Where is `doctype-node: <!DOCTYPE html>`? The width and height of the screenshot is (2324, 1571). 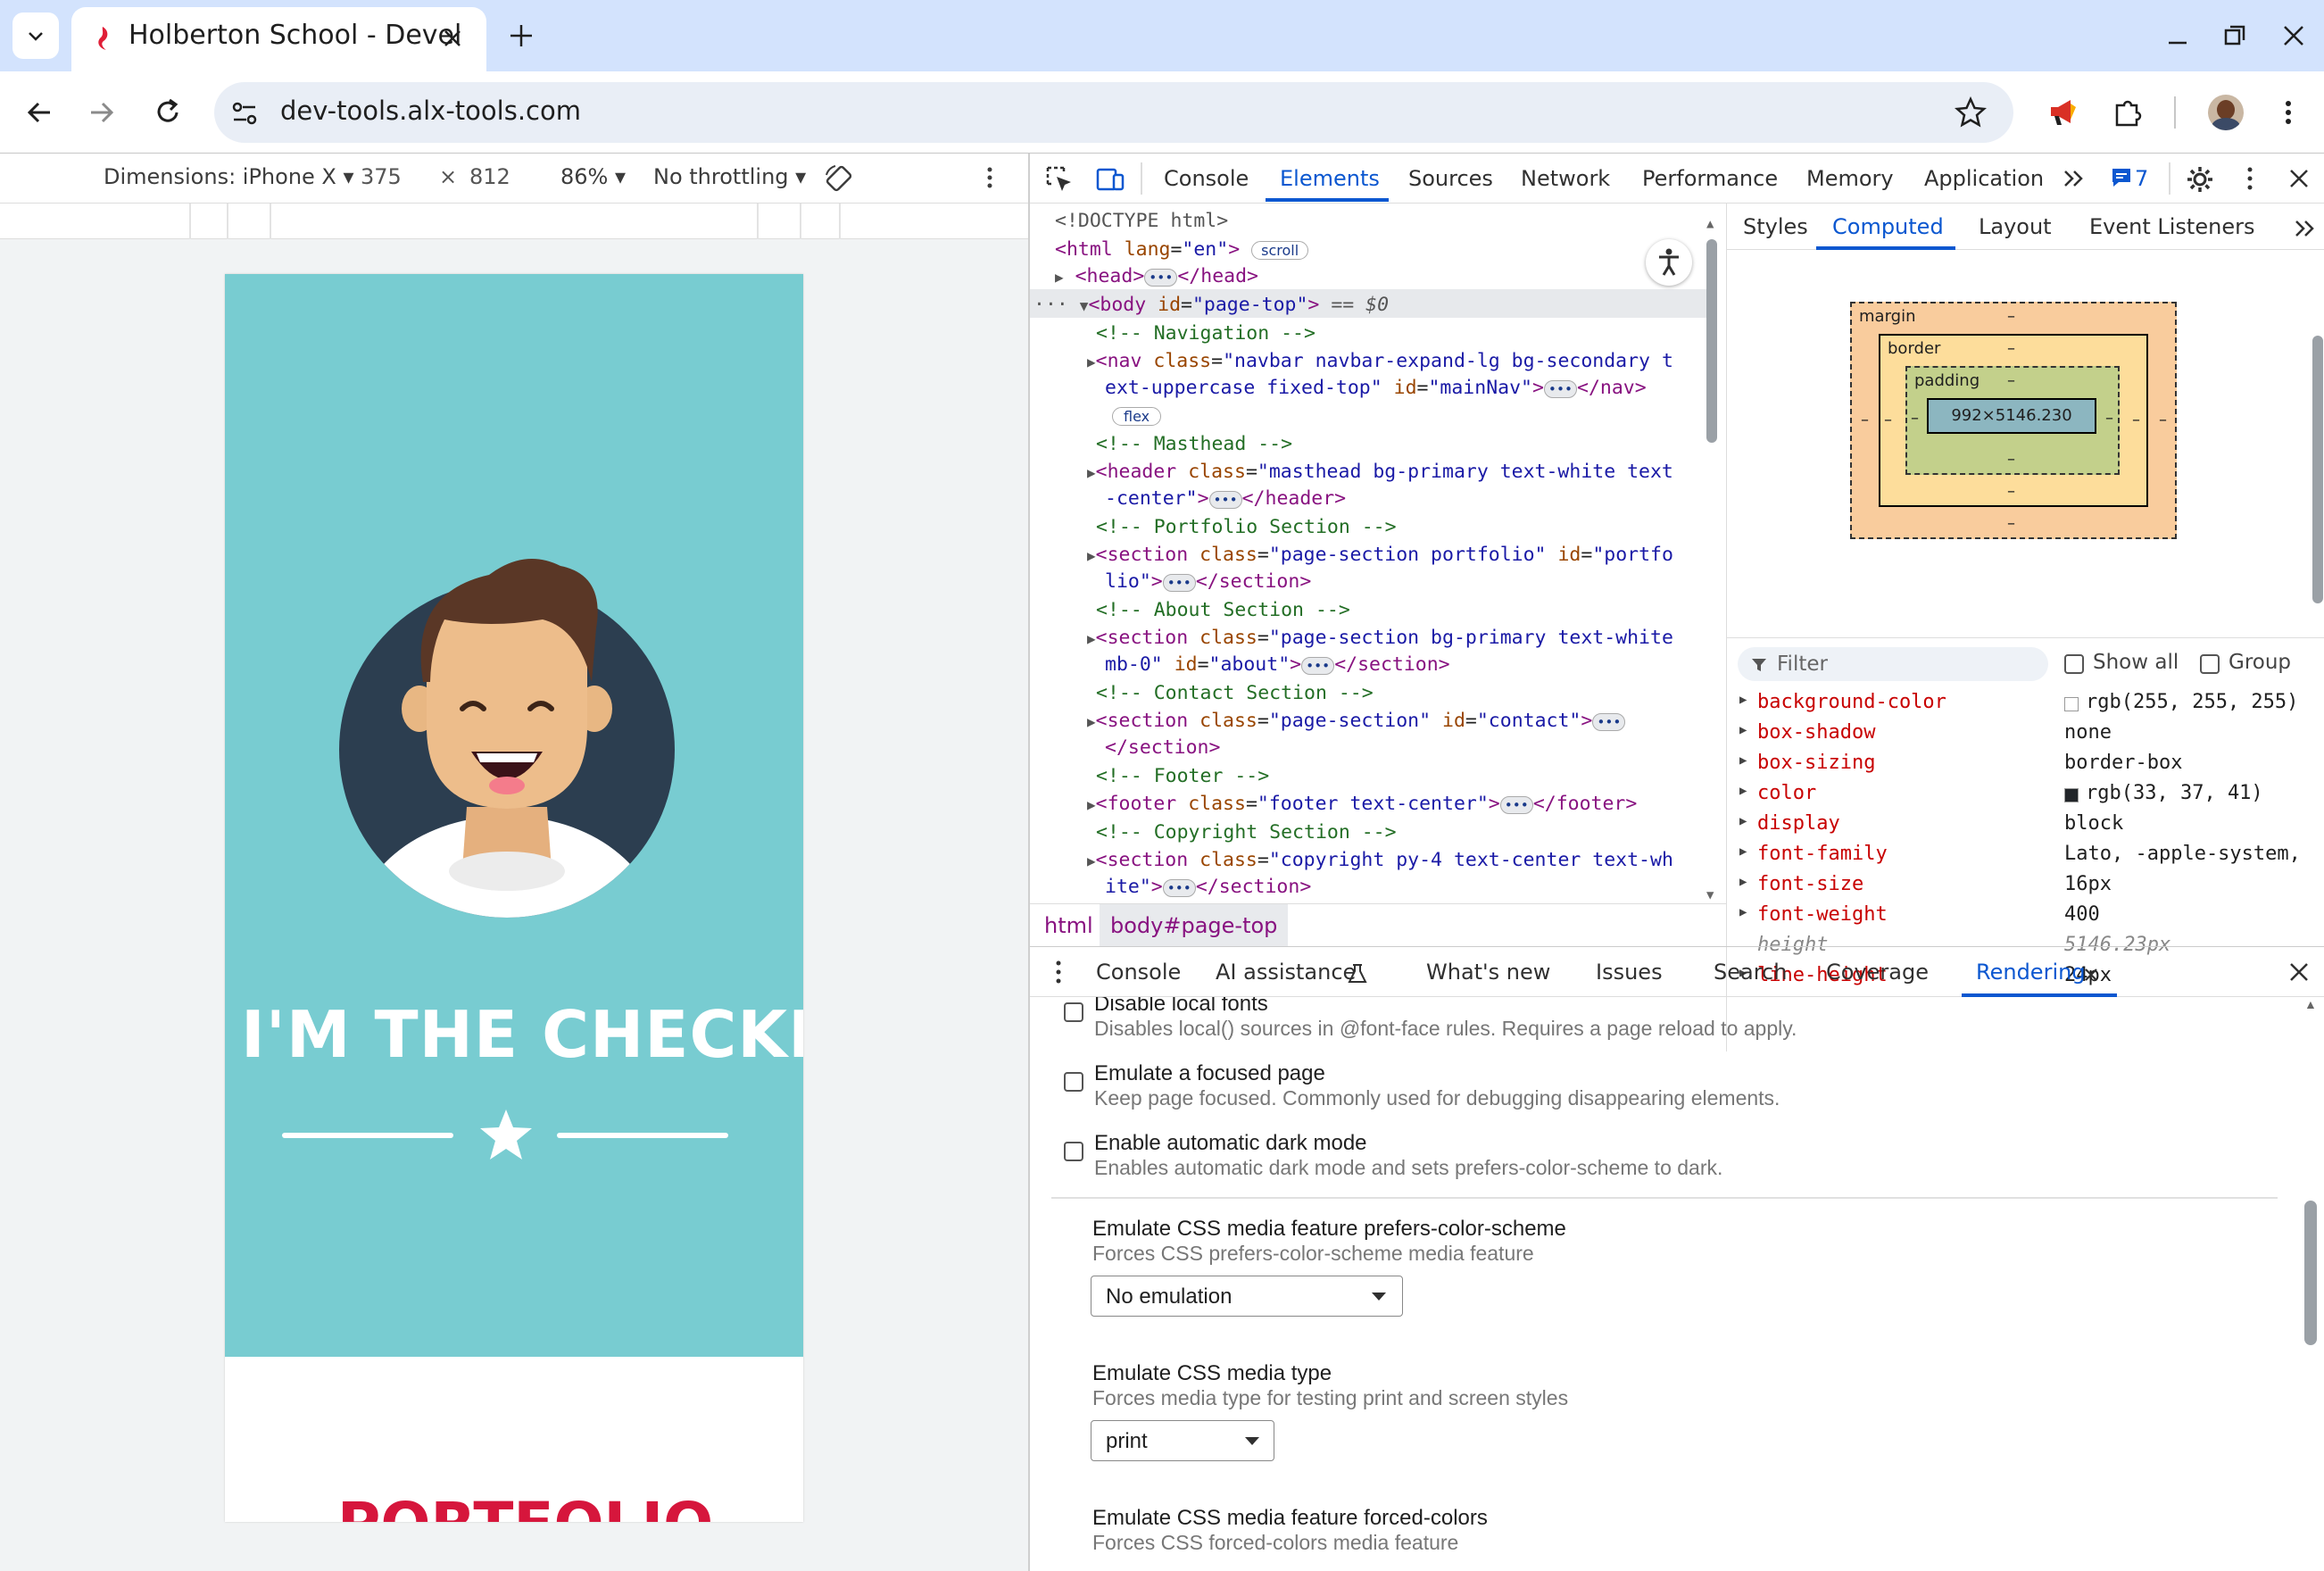 doctype-node: <!DOCTYPE html> is located at coordinates (1141, 221).